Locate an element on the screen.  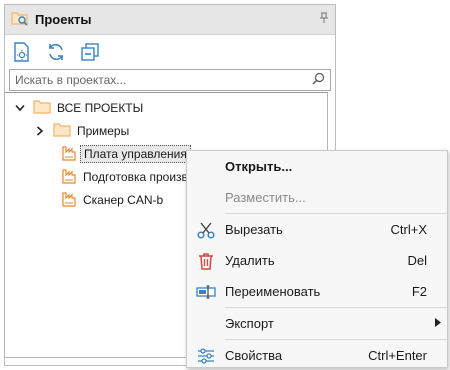
collapse-all-button is located at coordinates (90, 52).